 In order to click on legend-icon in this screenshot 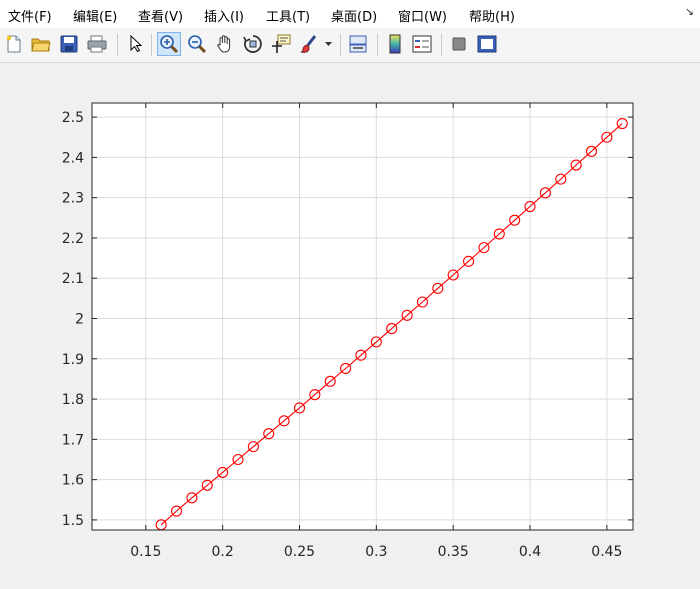, I will do `click(422, 44)`.